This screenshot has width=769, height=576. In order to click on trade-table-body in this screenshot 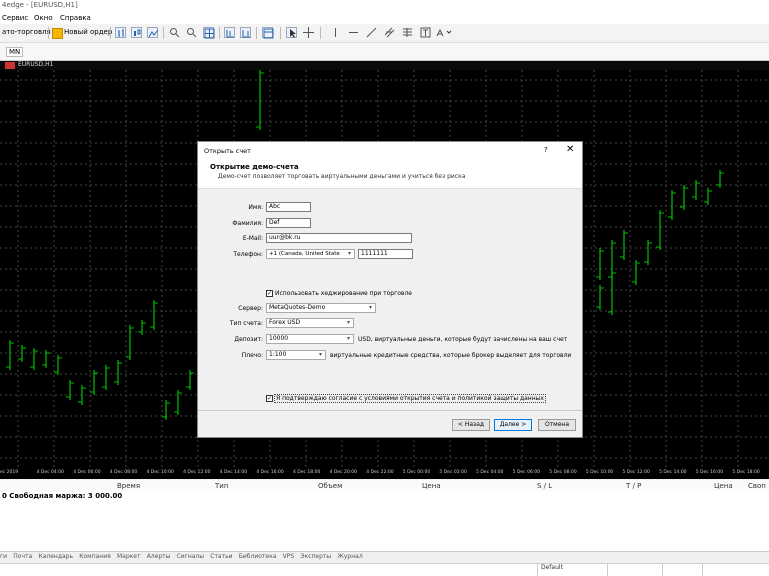, I will do `click(384, 526)`.